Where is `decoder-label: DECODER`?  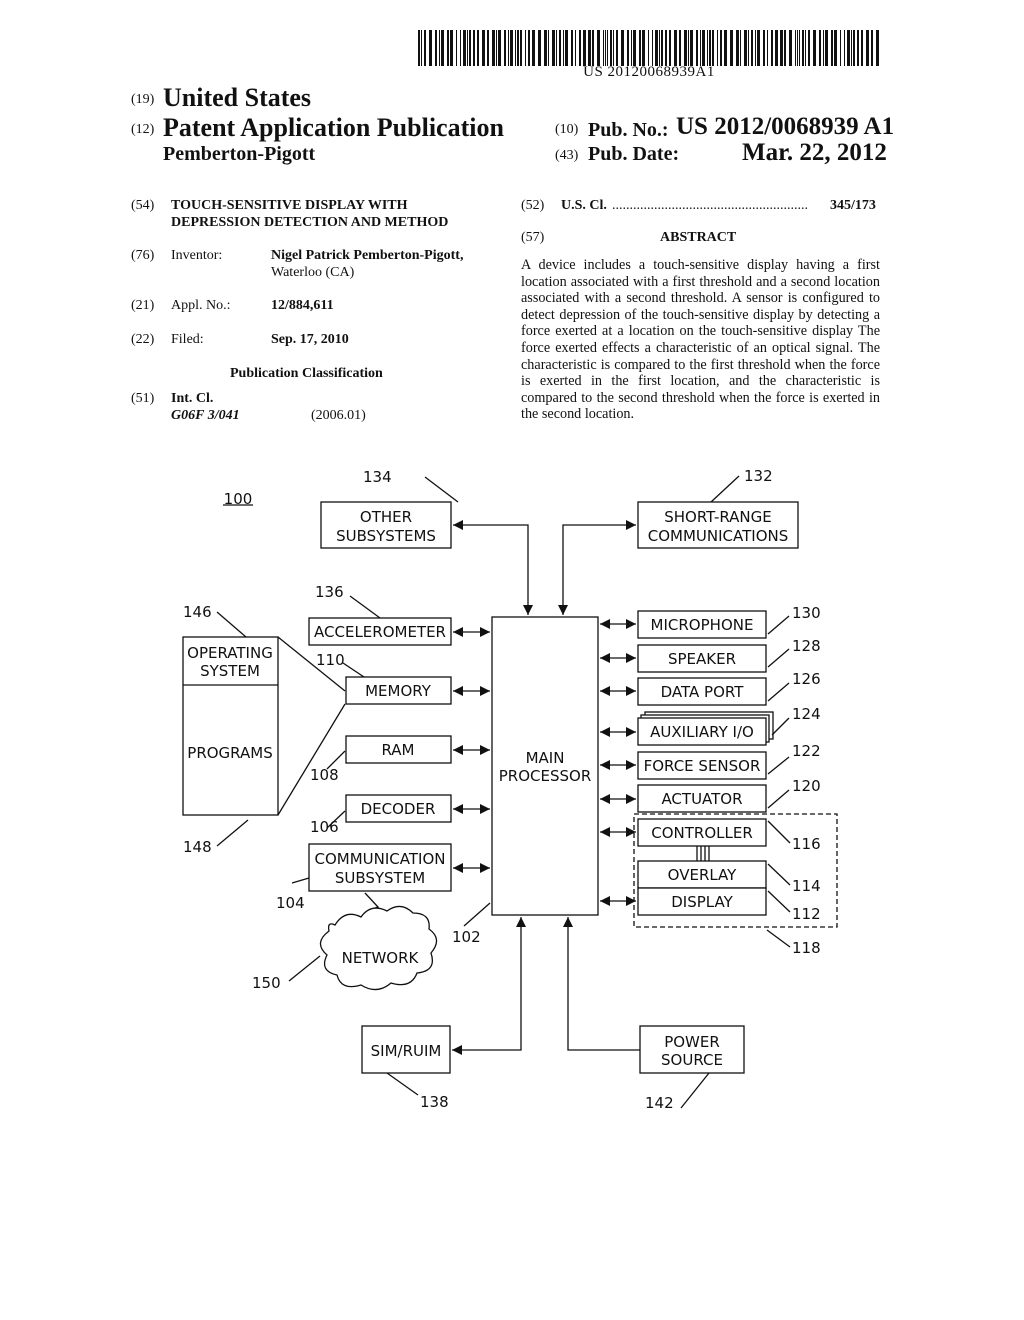
decoder-label: DECODER is located at coordinates (398, 809).